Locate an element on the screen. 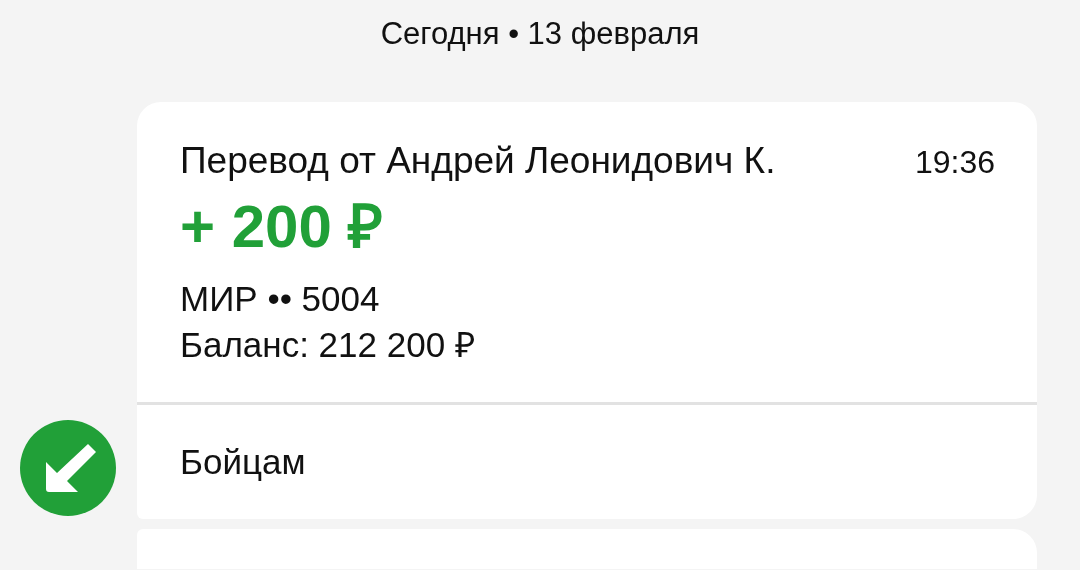 The width and height of the screenshot is (1080, 570). message-time: 19:36 is located at coordinates (954, 162).